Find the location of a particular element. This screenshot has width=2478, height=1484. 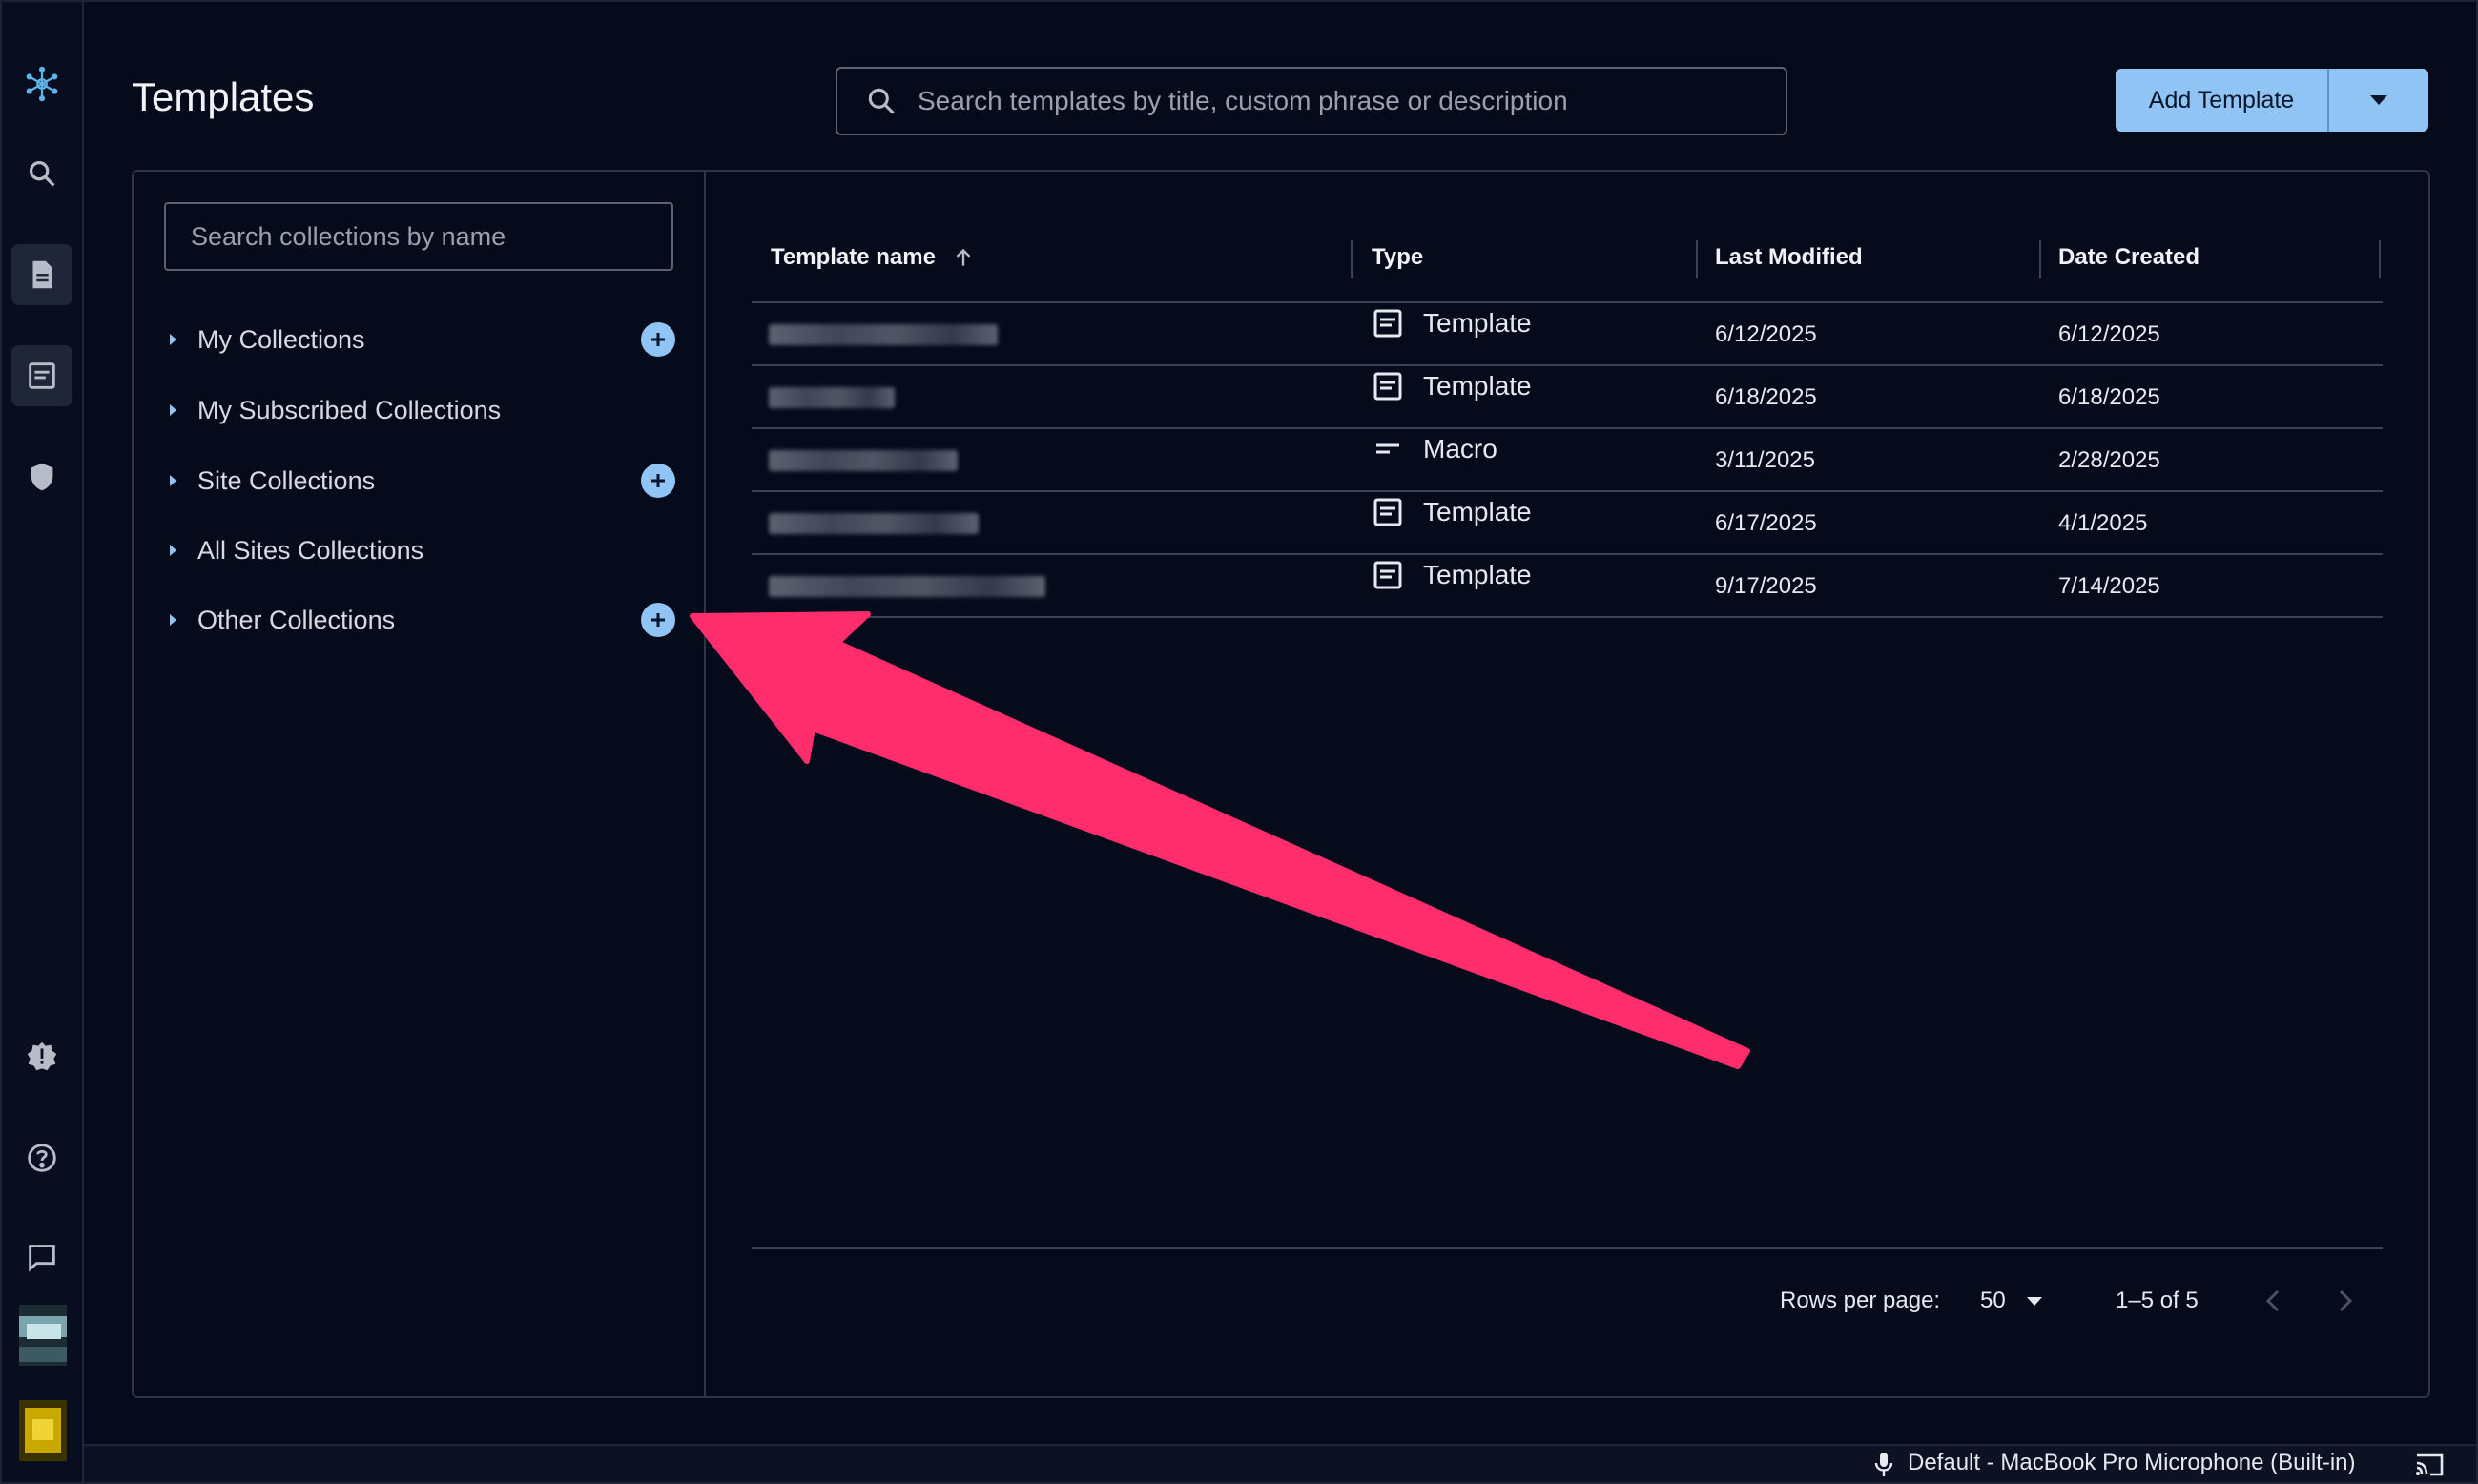

last-modified-cell: 3/11/2025 is located at coordinates (1765, 460).